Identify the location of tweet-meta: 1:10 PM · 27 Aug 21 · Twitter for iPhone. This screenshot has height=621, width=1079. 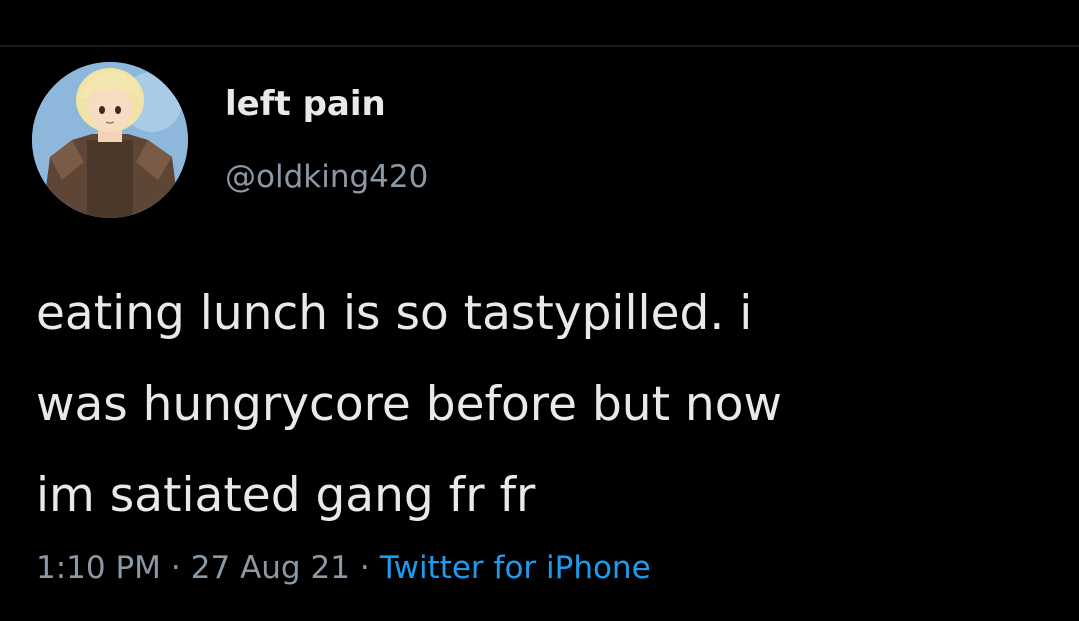
(343, 568).